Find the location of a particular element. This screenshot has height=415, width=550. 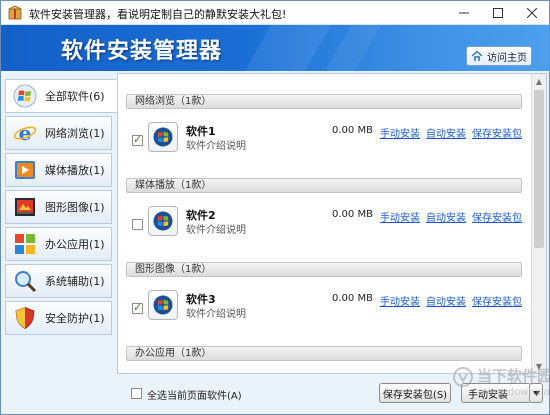

media-play-icon is located at coordinates (25, 170).